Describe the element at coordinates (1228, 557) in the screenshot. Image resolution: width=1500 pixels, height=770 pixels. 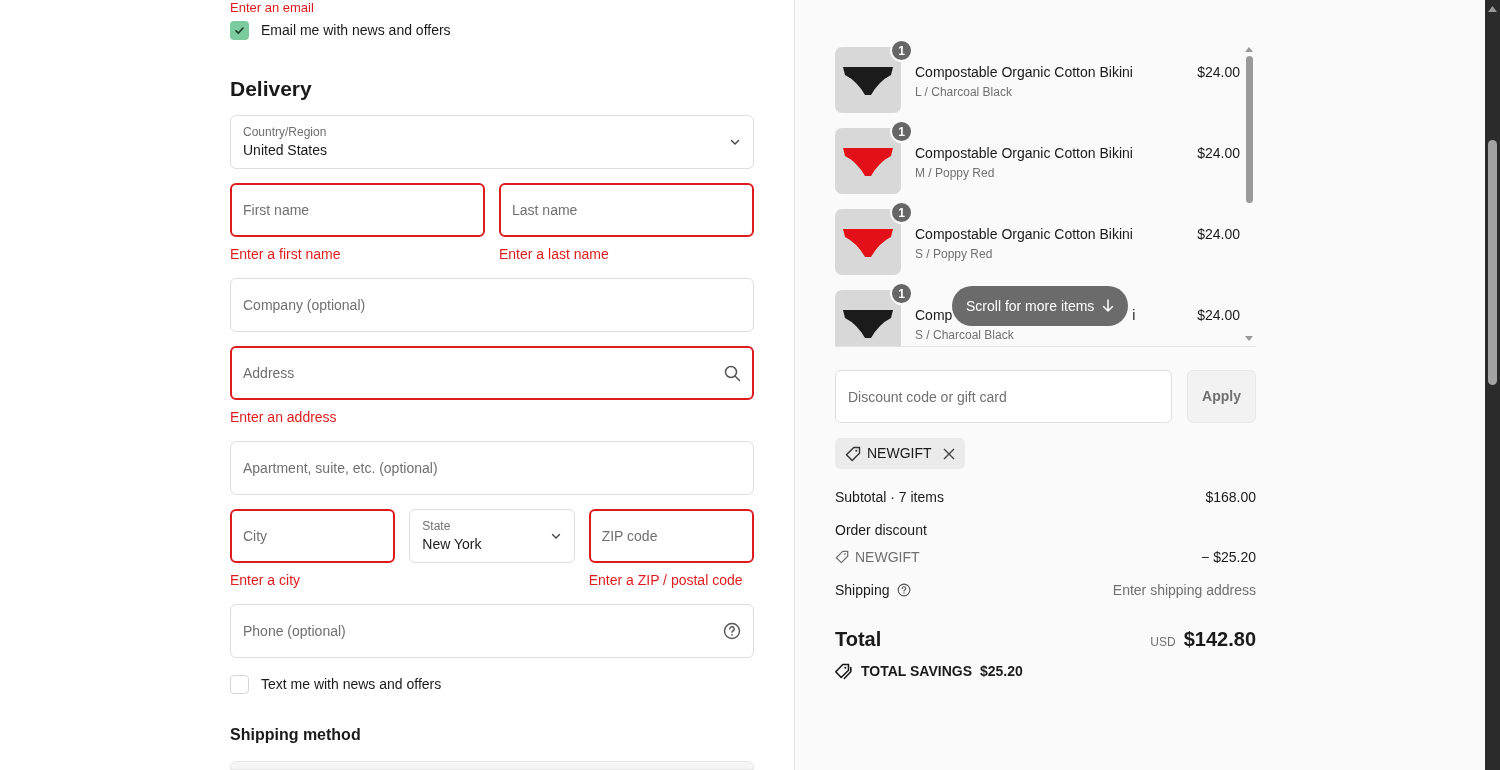
I see `discount-amount: − $25.20` at that location.